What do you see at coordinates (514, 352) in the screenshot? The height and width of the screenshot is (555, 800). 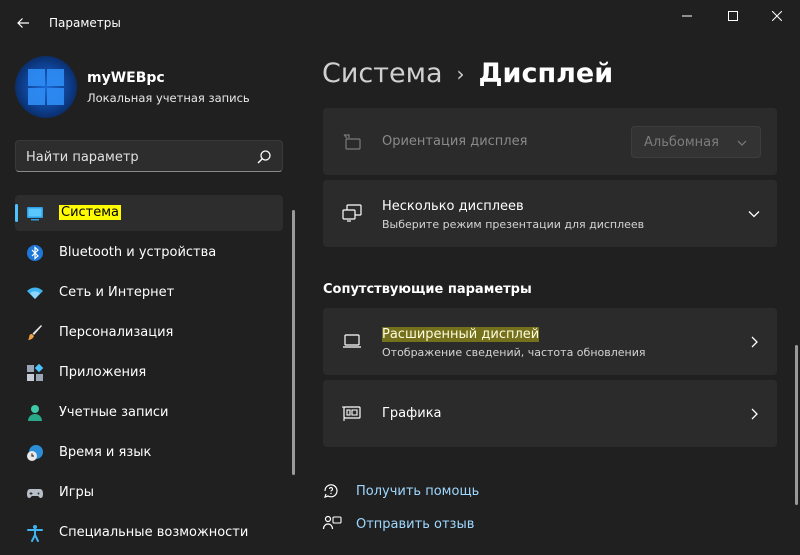 I see `advanced-display-subtitle: Отображение сведений, частота обновления` at bounding box center [514, 352].